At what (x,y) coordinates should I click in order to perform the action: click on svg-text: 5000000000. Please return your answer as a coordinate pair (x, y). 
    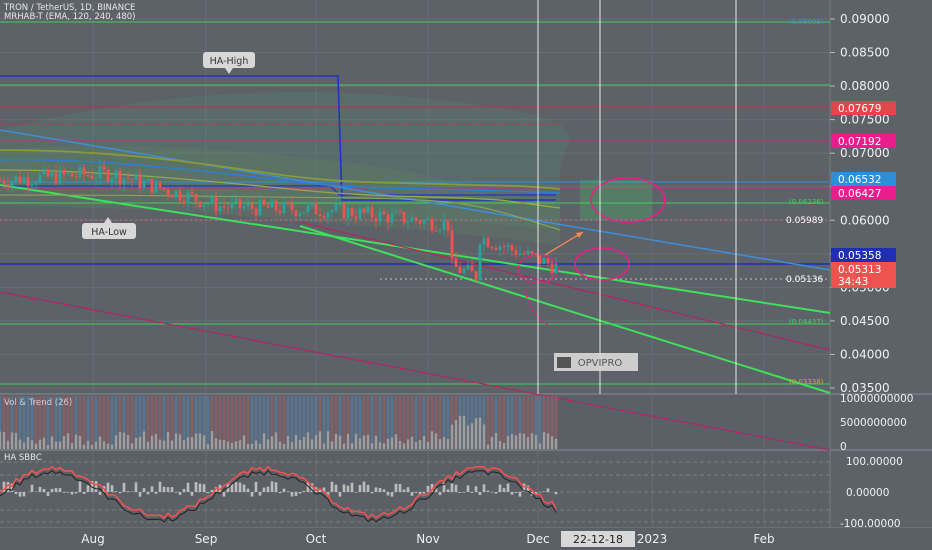
    Looking at the image, I should click on (873, 423).